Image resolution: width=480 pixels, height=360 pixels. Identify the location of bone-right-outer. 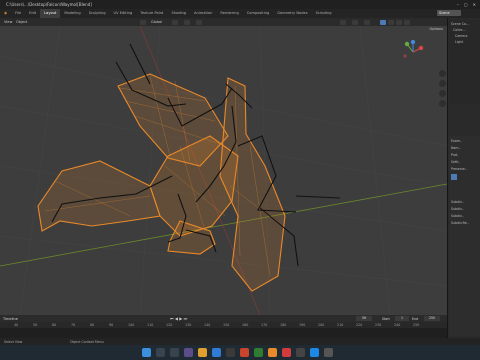
(318, 197).